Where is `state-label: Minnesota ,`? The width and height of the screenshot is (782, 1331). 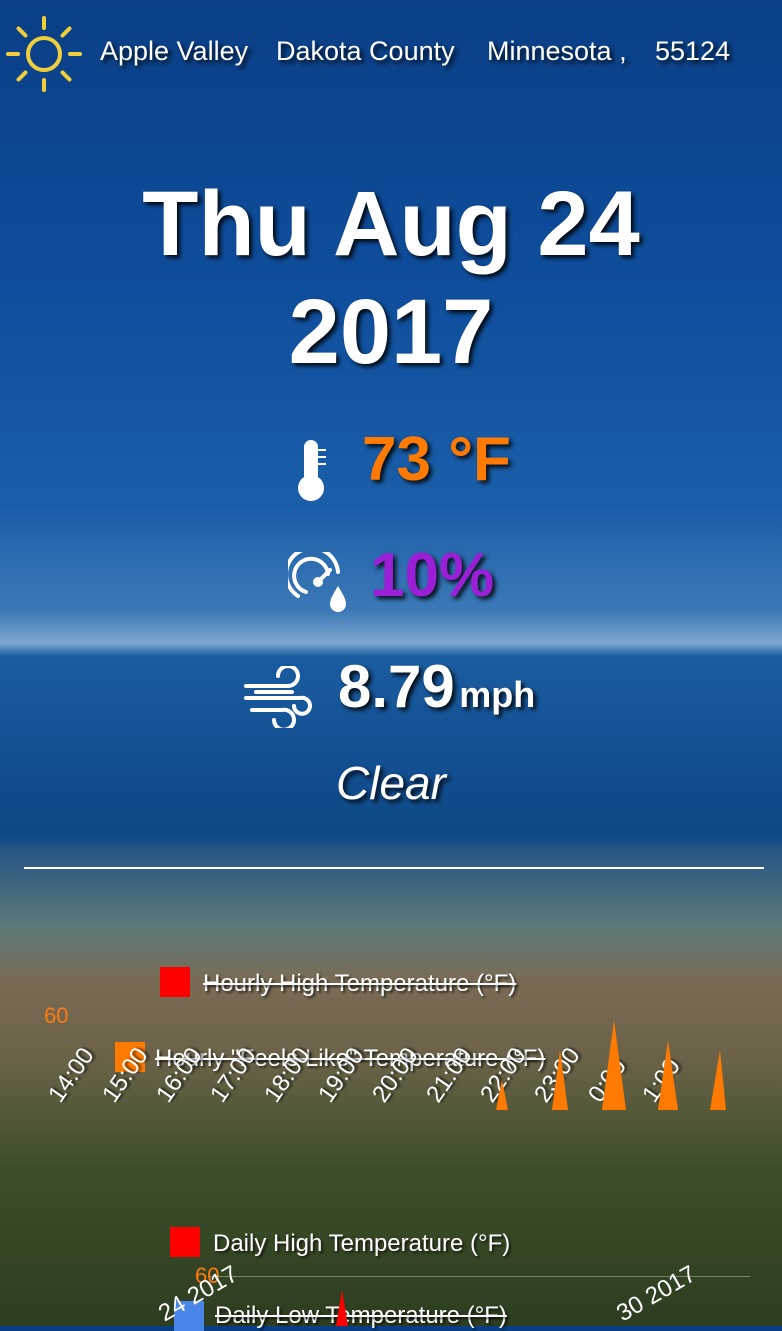
state-label: Minnesota , is located at coordinates (557, 51).